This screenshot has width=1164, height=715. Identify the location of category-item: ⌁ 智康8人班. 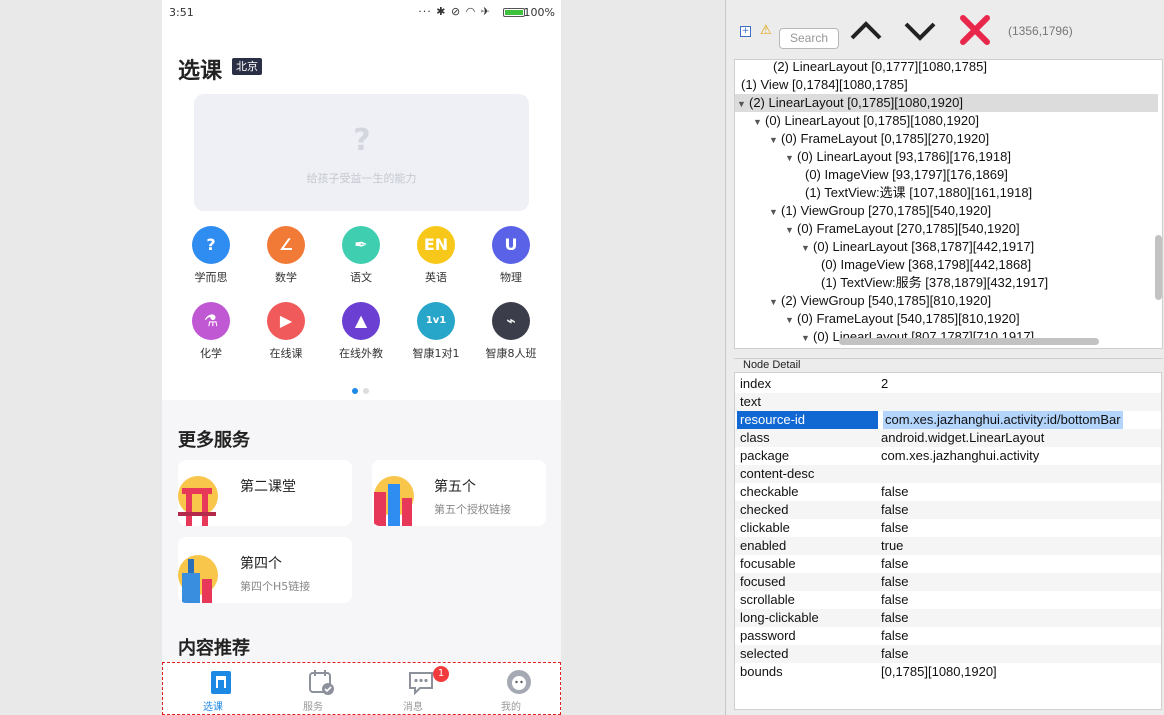
(511, 331).